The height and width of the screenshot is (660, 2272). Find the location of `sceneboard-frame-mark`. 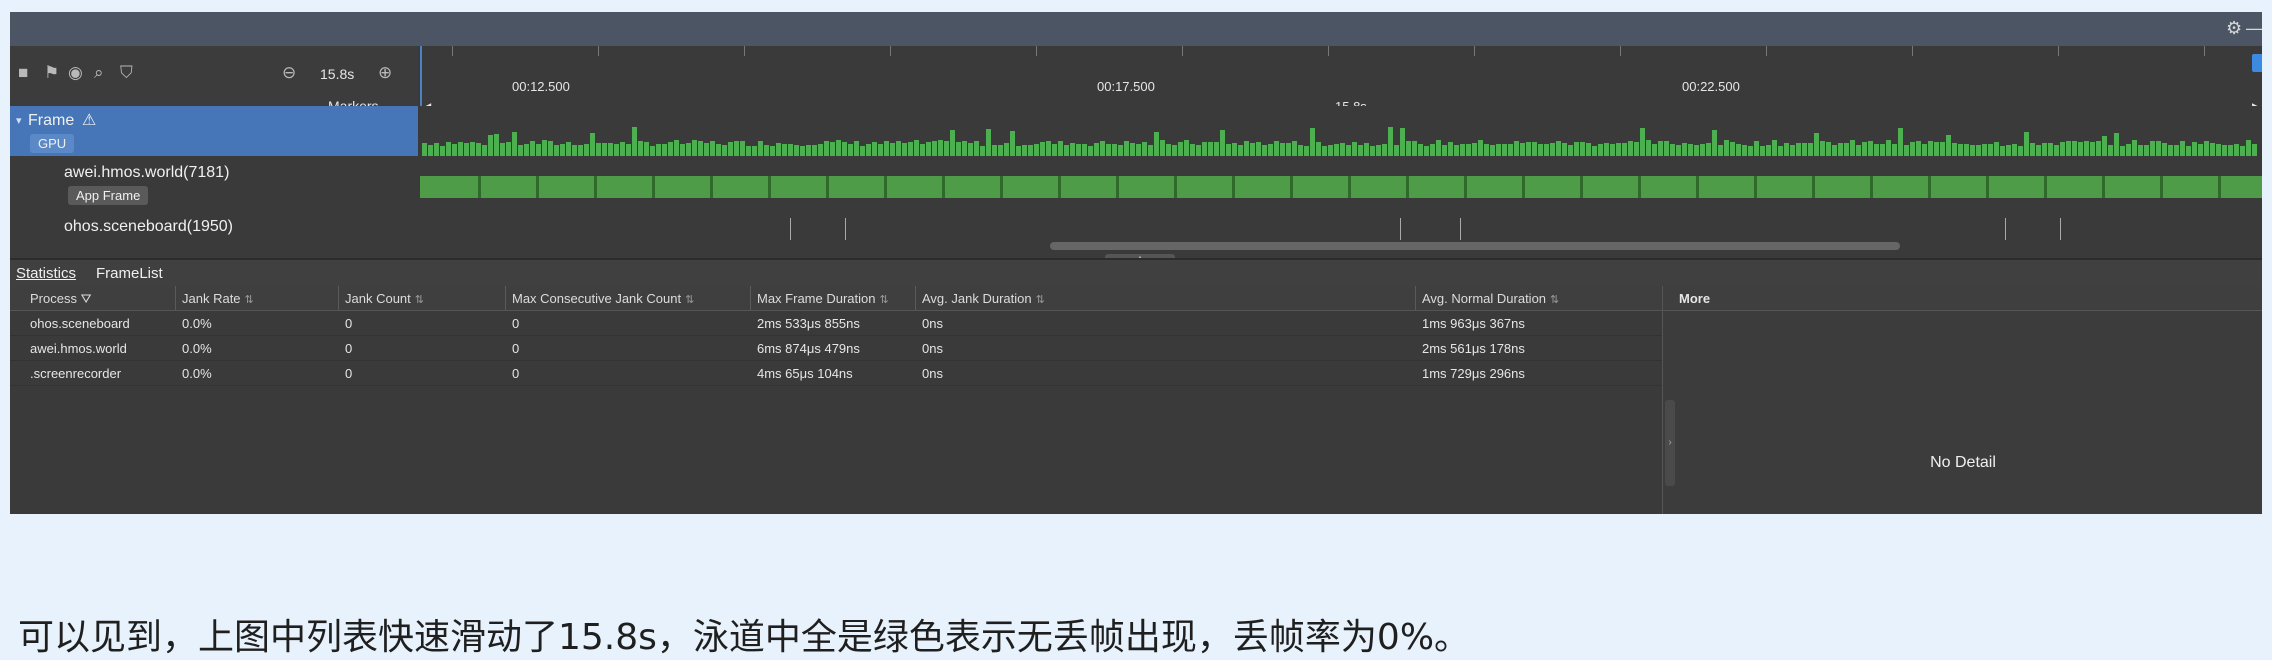

sceneboard-frame-mark is located at coordinates (1400, 229).